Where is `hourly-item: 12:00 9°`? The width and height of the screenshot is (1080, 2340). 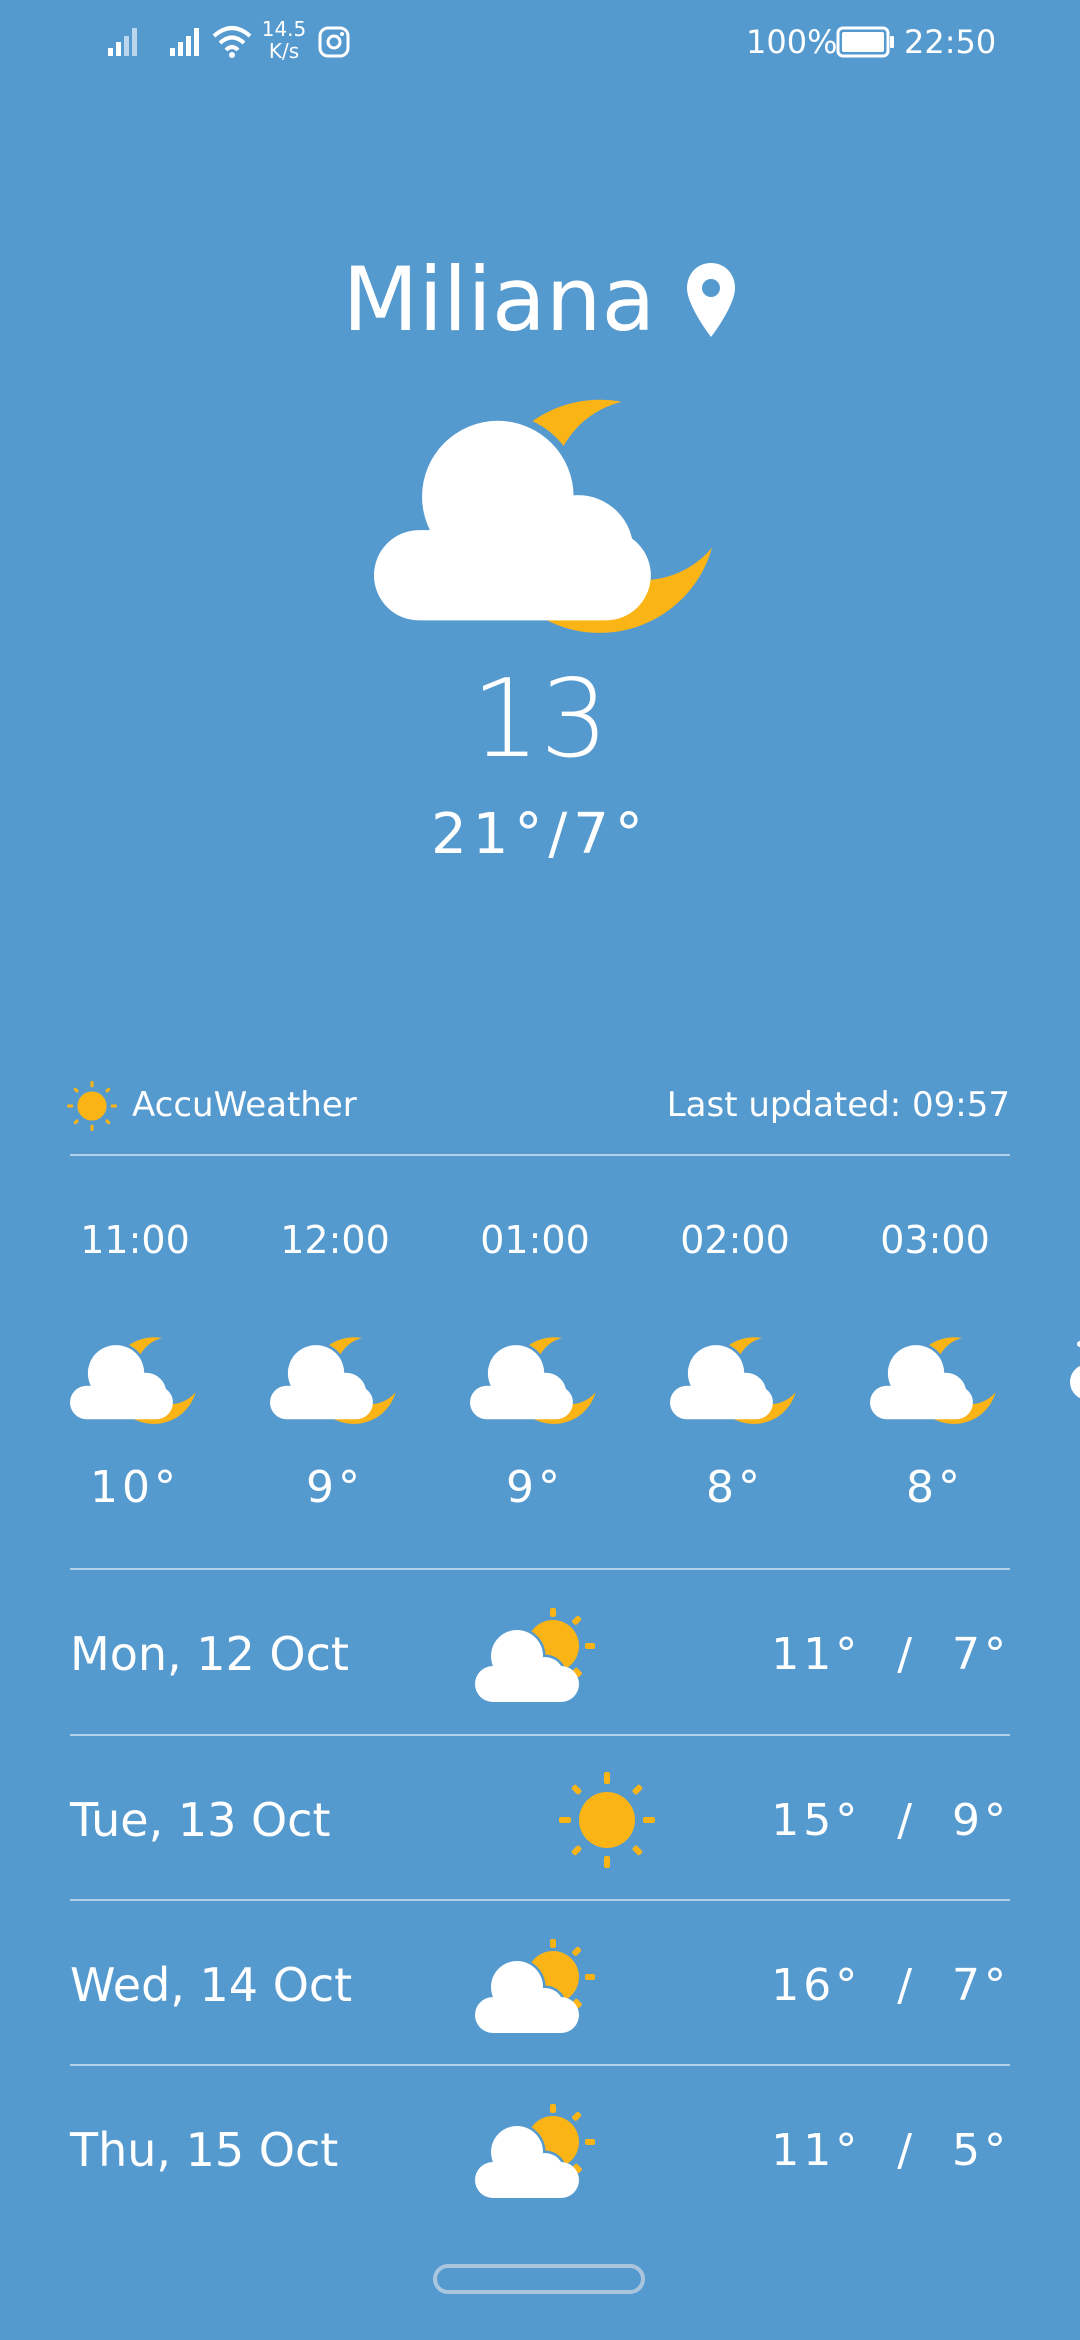 hourly-item: 12:00 9° is located at coordinates (335, 1364).